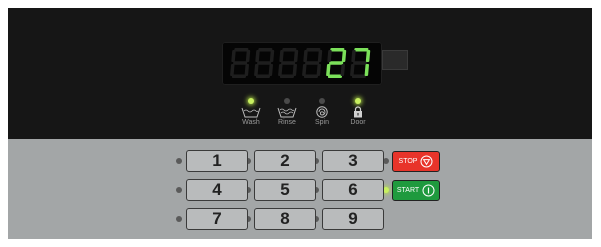 Image resolution: width=601 pixels, height=247 pixels. I want to click on key-9-button: 9, so click(353, 219).